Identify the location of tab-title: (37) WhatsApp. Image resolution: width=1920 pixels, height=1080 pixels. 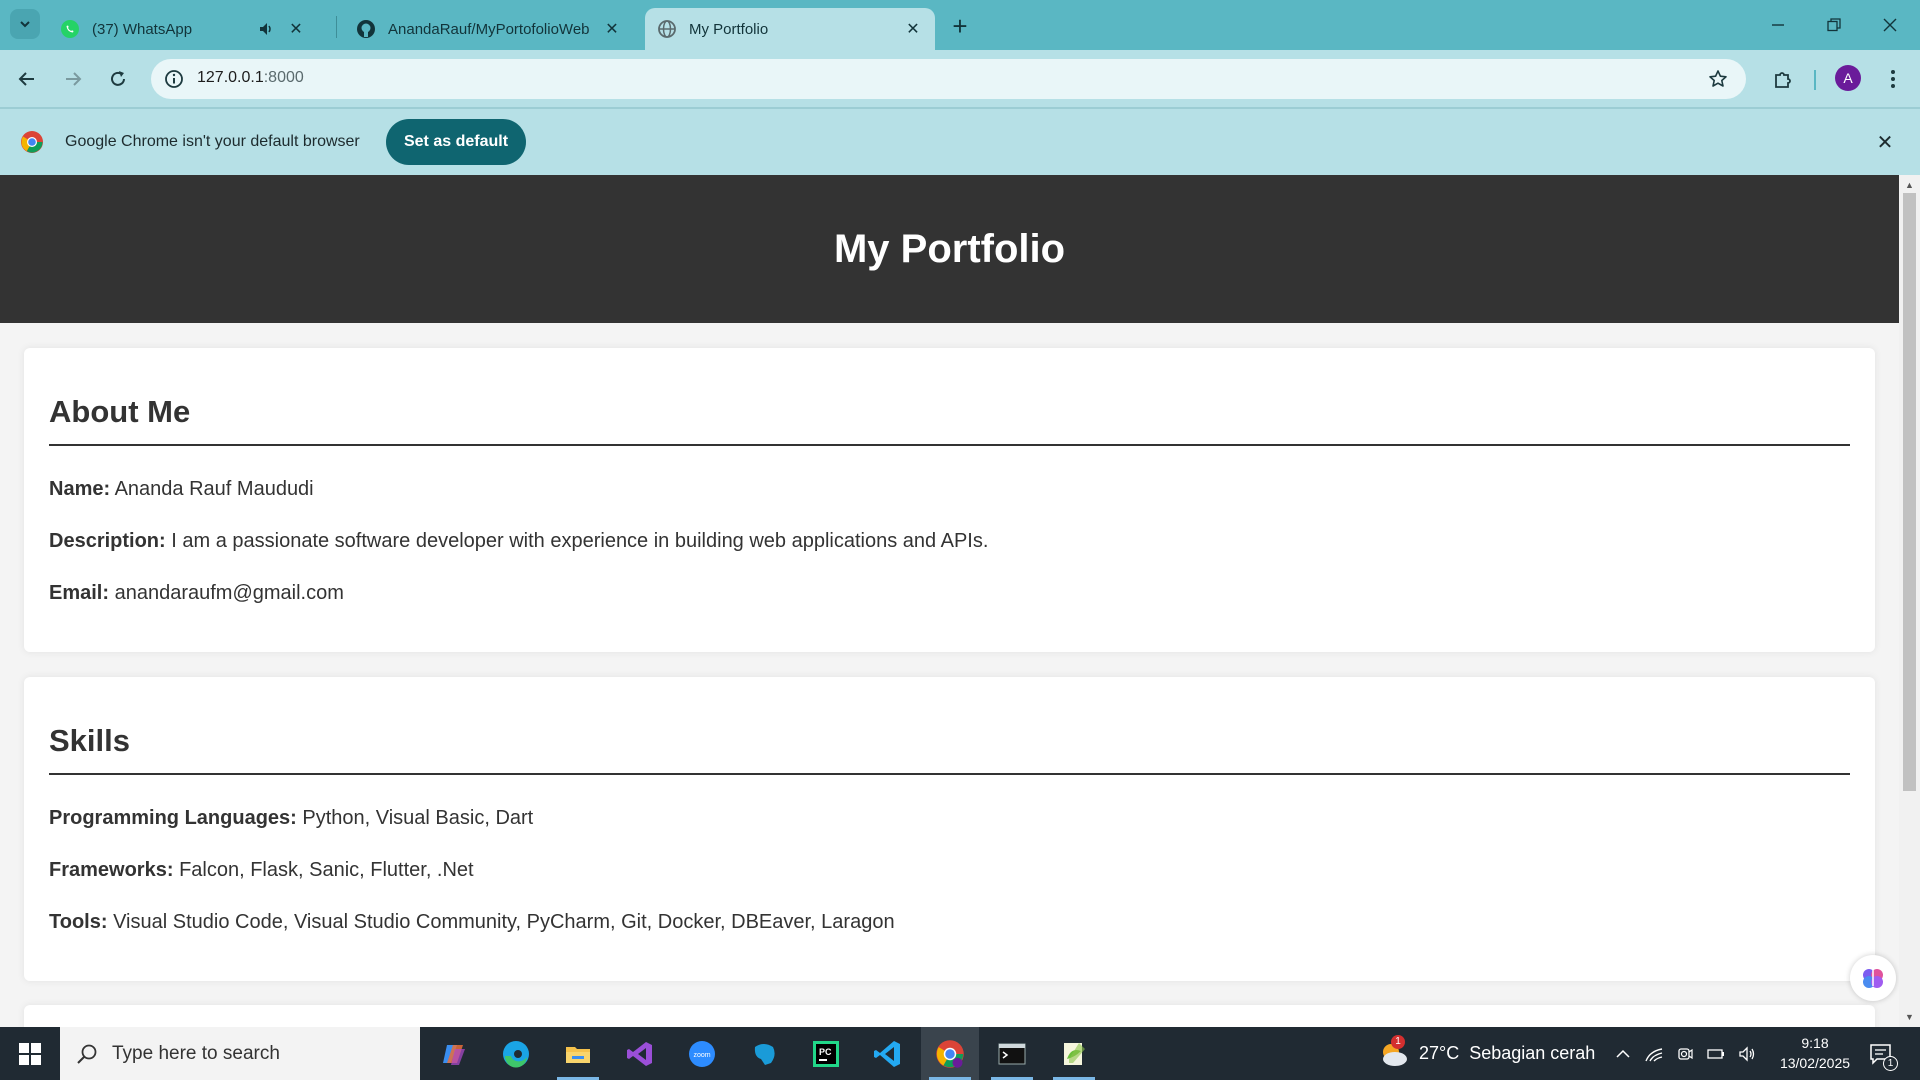
(142, 29).